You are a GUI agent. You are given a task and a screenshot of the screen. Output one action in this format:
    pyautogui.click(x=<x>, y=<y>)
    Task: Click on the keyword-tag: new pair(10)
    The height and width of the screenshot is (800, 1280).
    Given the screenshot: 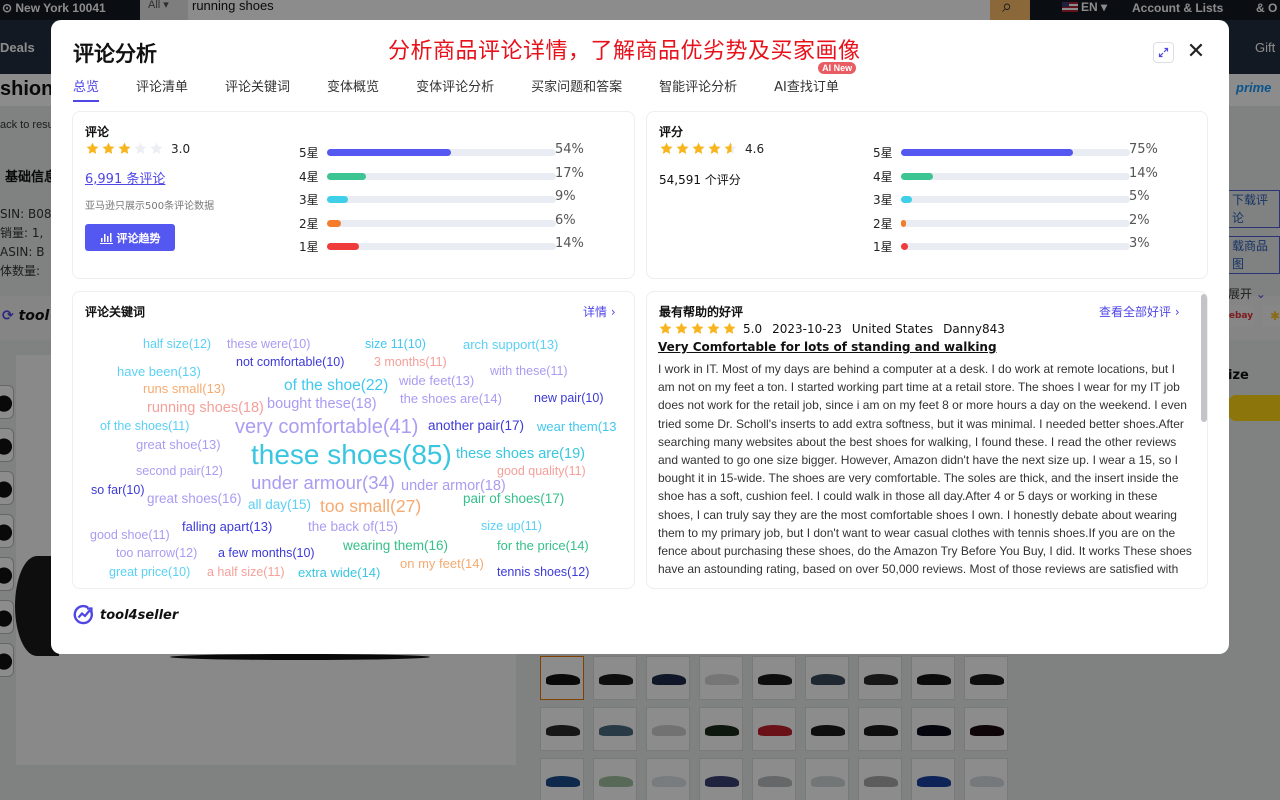 What is the action you would take?
    pyautogui.click(x=568, y=398)
    